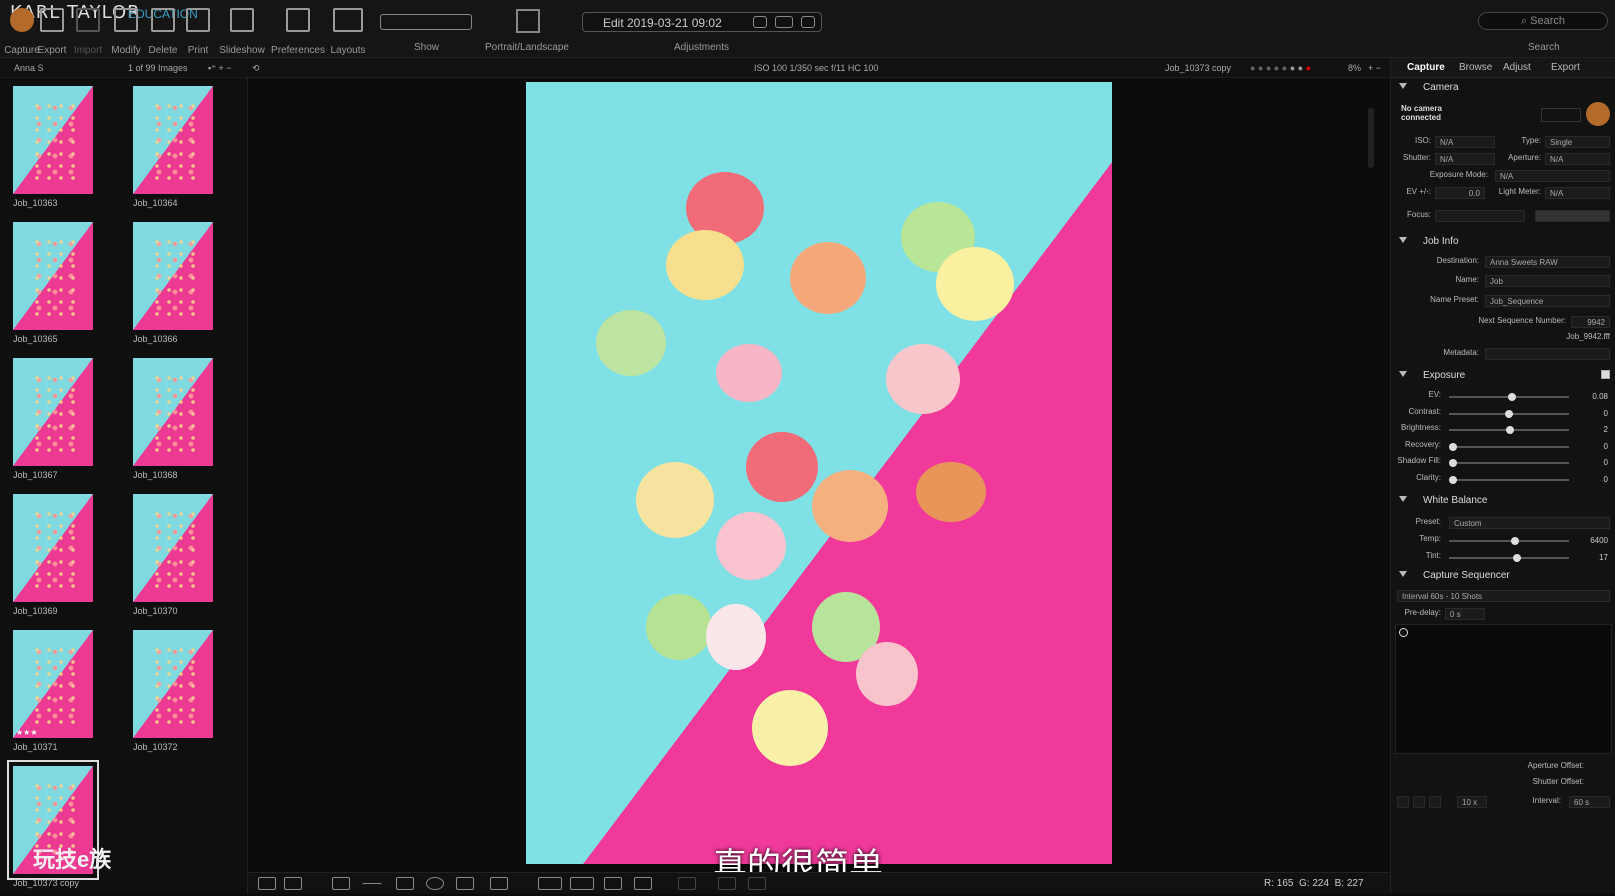 This screenshot has width=1615, height=896. Describe the element at coordinates (1605, 374) in the screenshot. I see `exposure-enable-checkbox` at that location.